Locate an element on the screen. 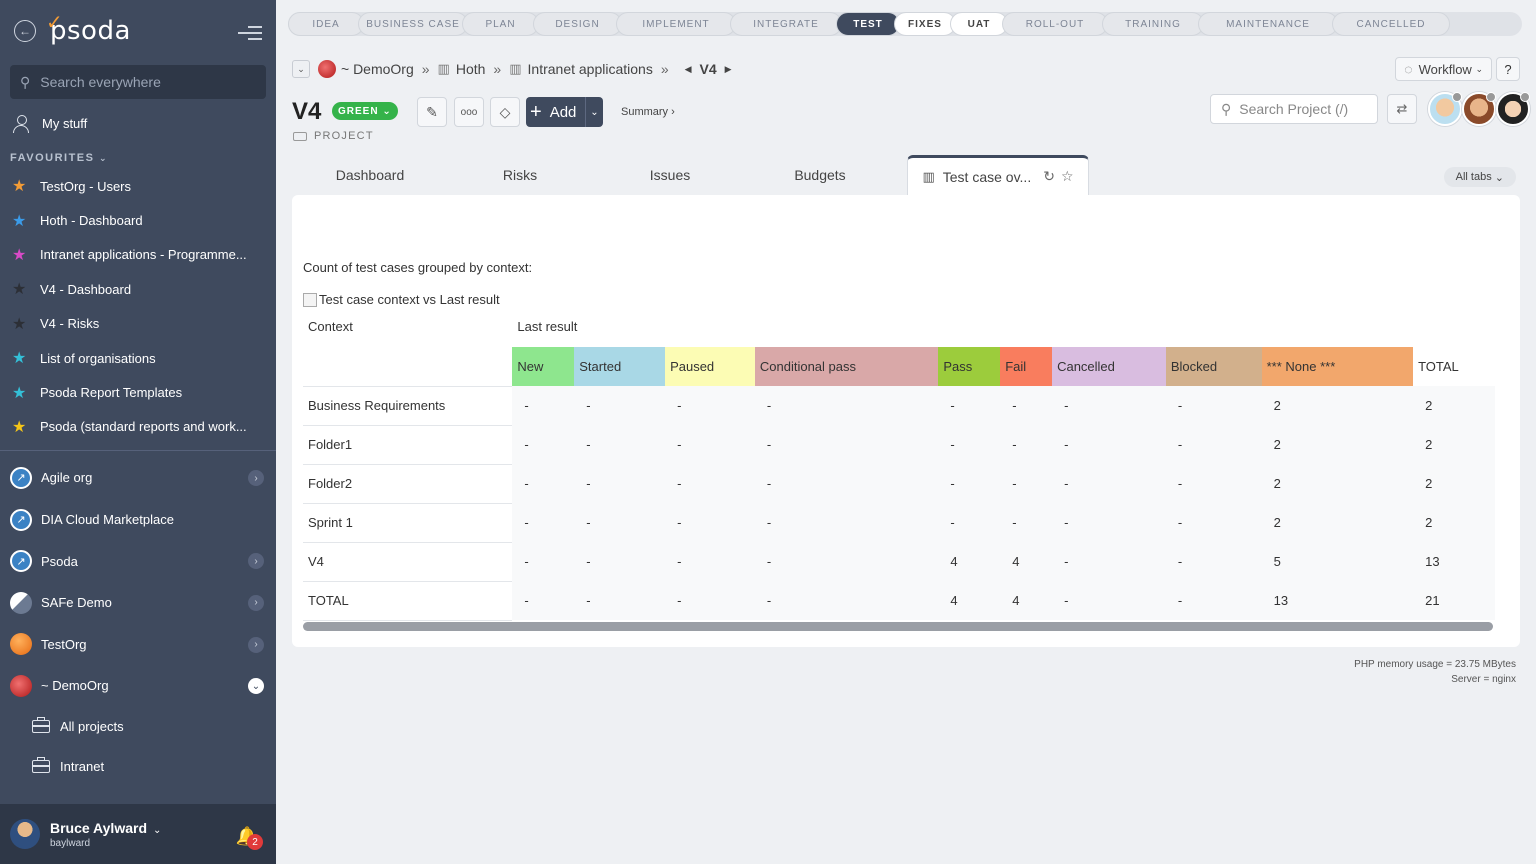  workflow-icon: ◌ is located at coordinates (1408, 69).